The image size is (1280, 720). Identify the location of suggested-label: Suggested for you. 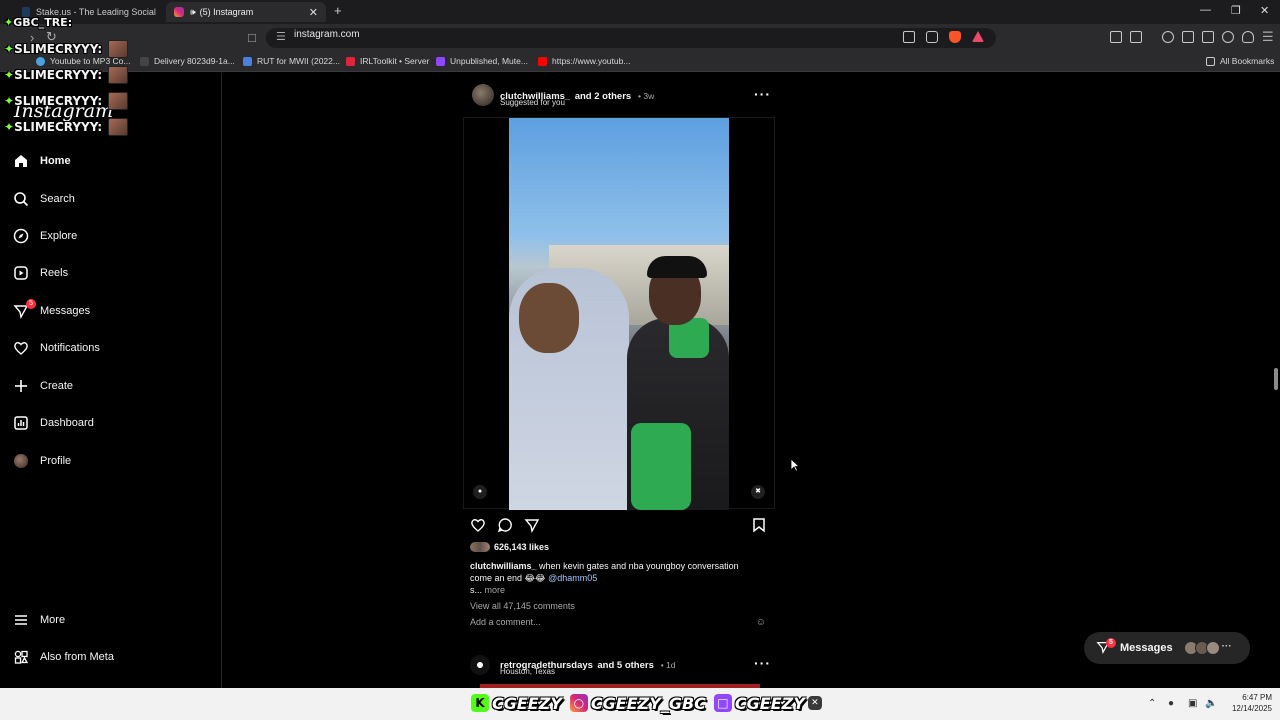
(532, 102).